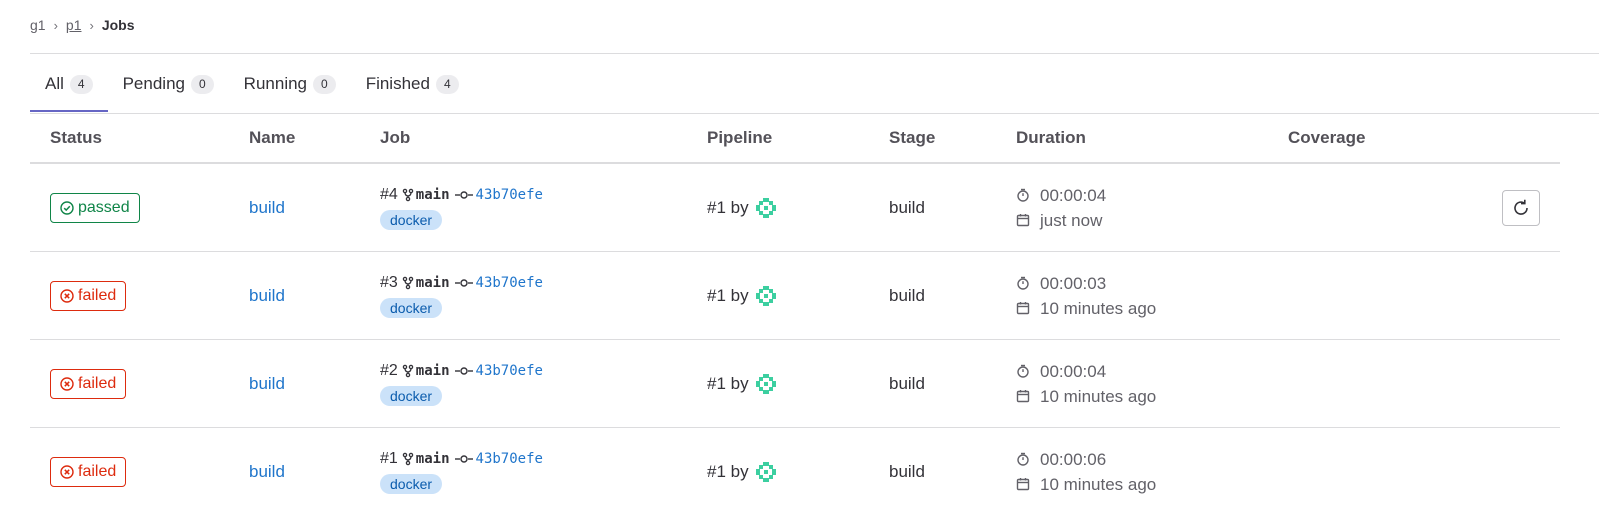  What do you see at coordinates (294, 139) in the screenshot?
I see `col-name: Name` at bounding box center [294, 139].